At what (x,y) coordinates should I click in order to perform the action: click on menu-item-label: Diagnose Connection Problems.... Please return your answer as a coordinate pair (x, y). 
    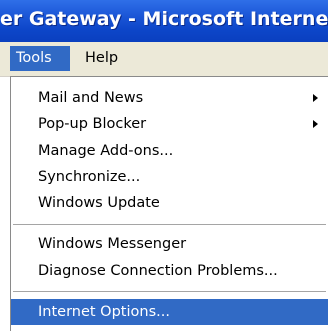
    Looking at the image, I should click on (158, 271).